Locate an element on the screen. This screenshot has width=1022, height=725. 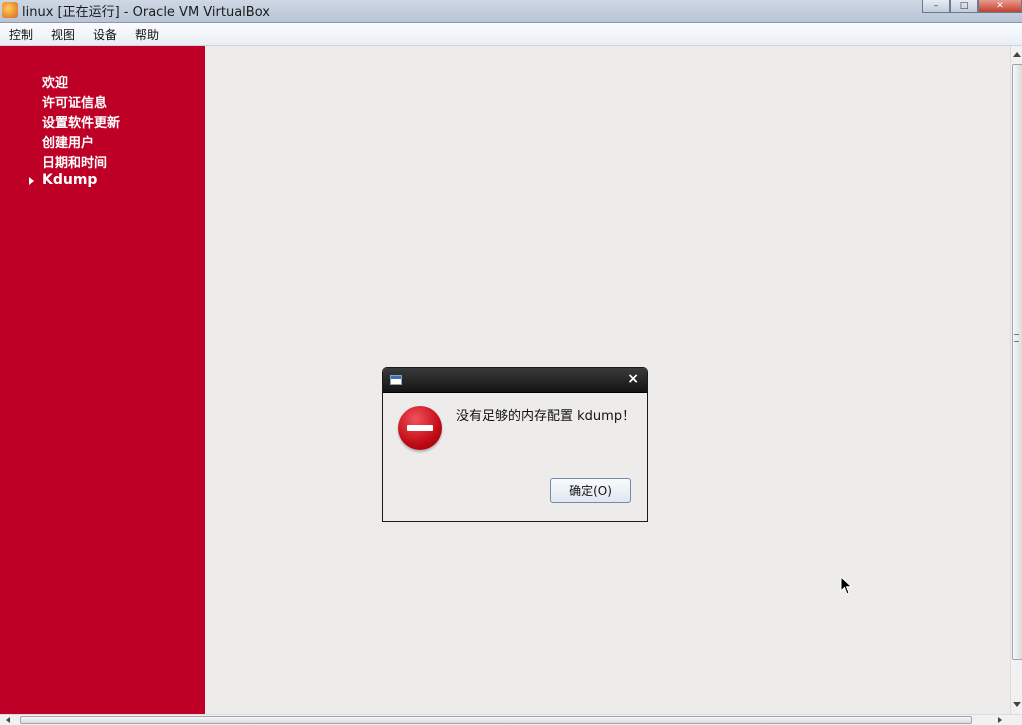
menu-devices: 设备 is located at coordinates (105, 34).